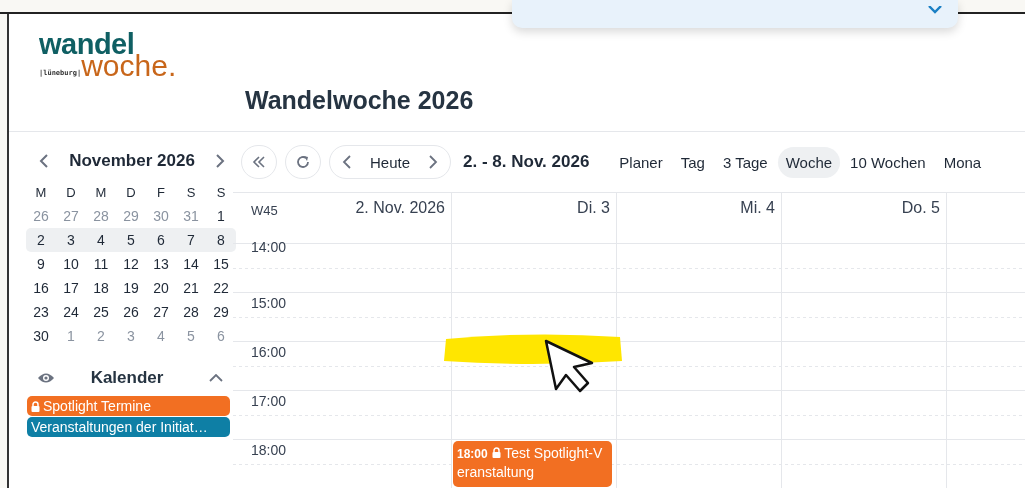  What do you see at coordinates (593, 207) in the screenshot?
I see `day-header: Di. 3` at bounding box center [593, 207].